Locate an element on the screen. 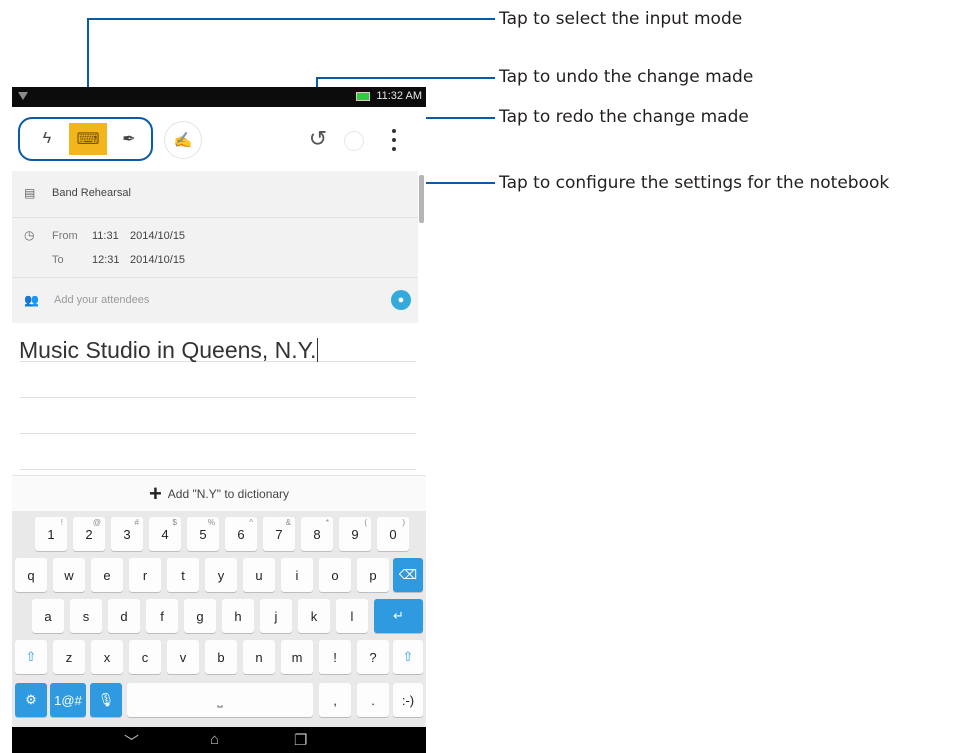  key-s: s is located at coordinates (86, 616).